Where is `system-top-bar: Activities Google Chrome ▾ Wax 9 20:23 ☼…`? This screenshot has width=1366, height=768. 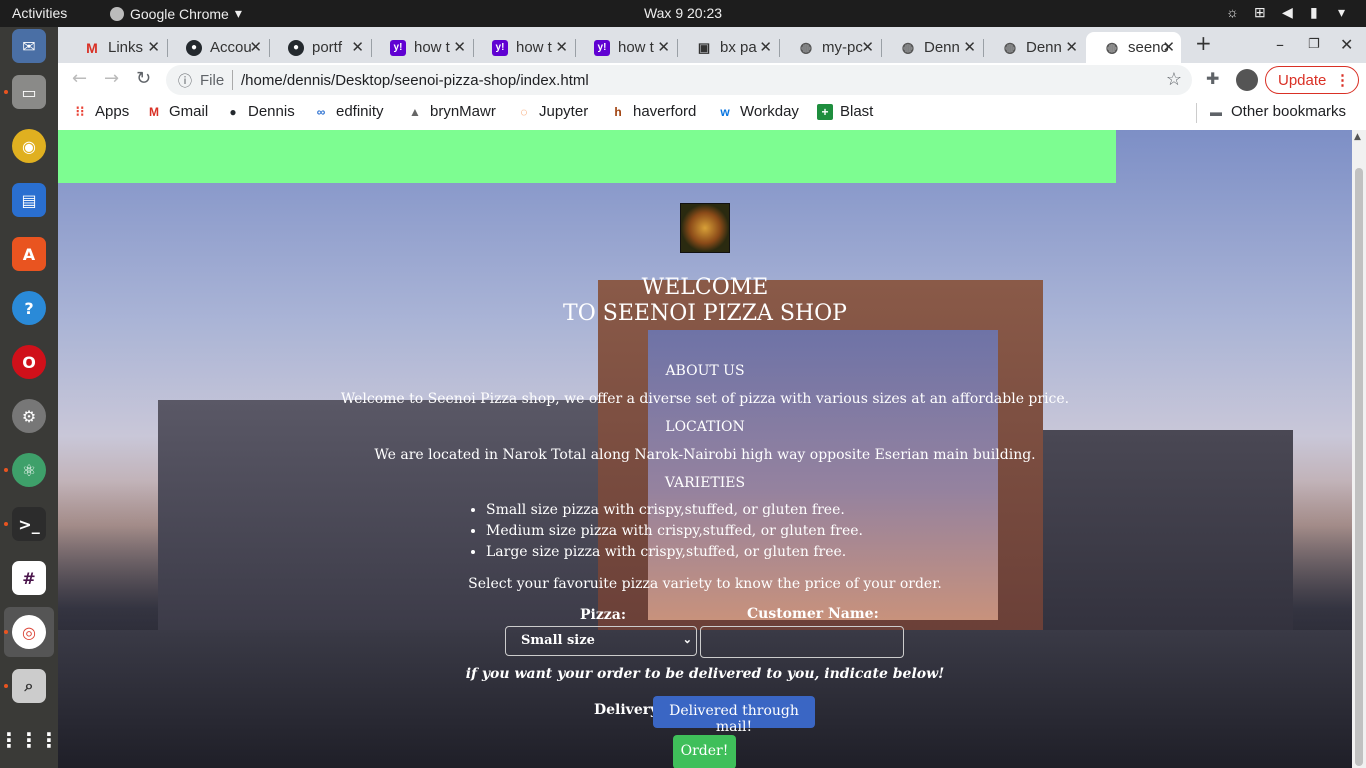
system-top-bar: Activities Google Chrome ▾ Wax 9 20:23 ☼… is located at coordinates (683, 13).